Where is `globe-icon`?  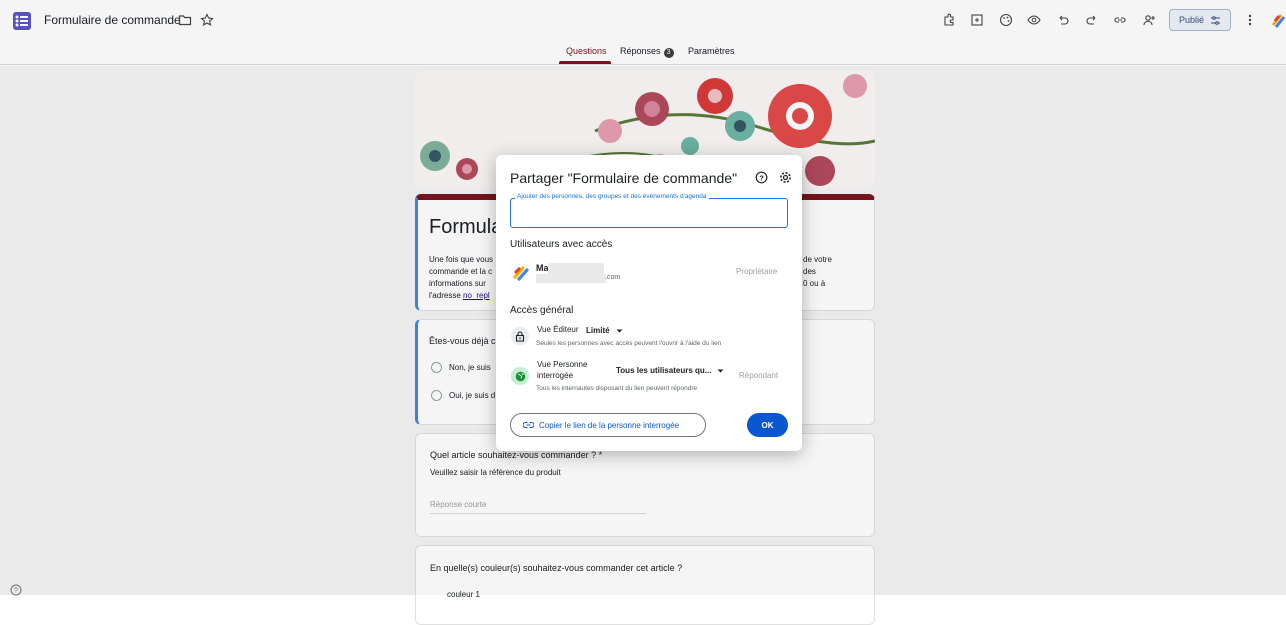
globe-icon is located at coordinates (520, 376).